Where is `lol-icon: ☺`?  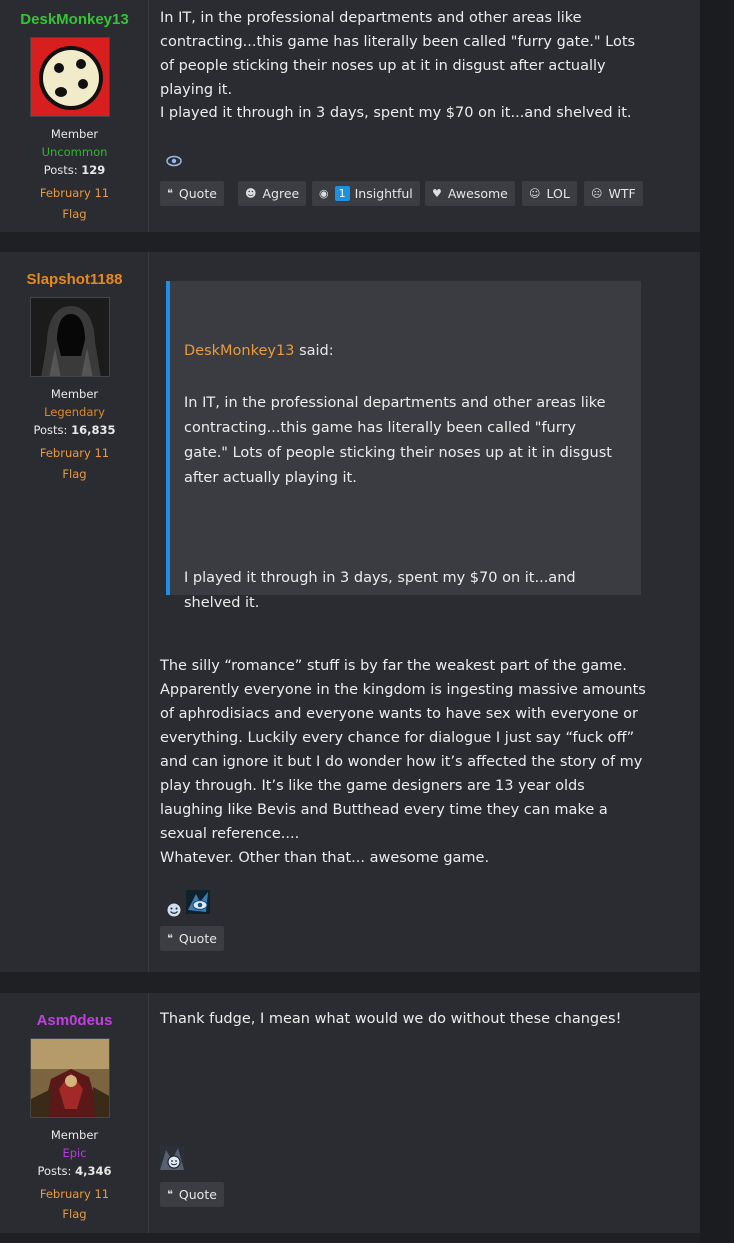
lol-icon: ☺ is located at coordinates (535, 193).